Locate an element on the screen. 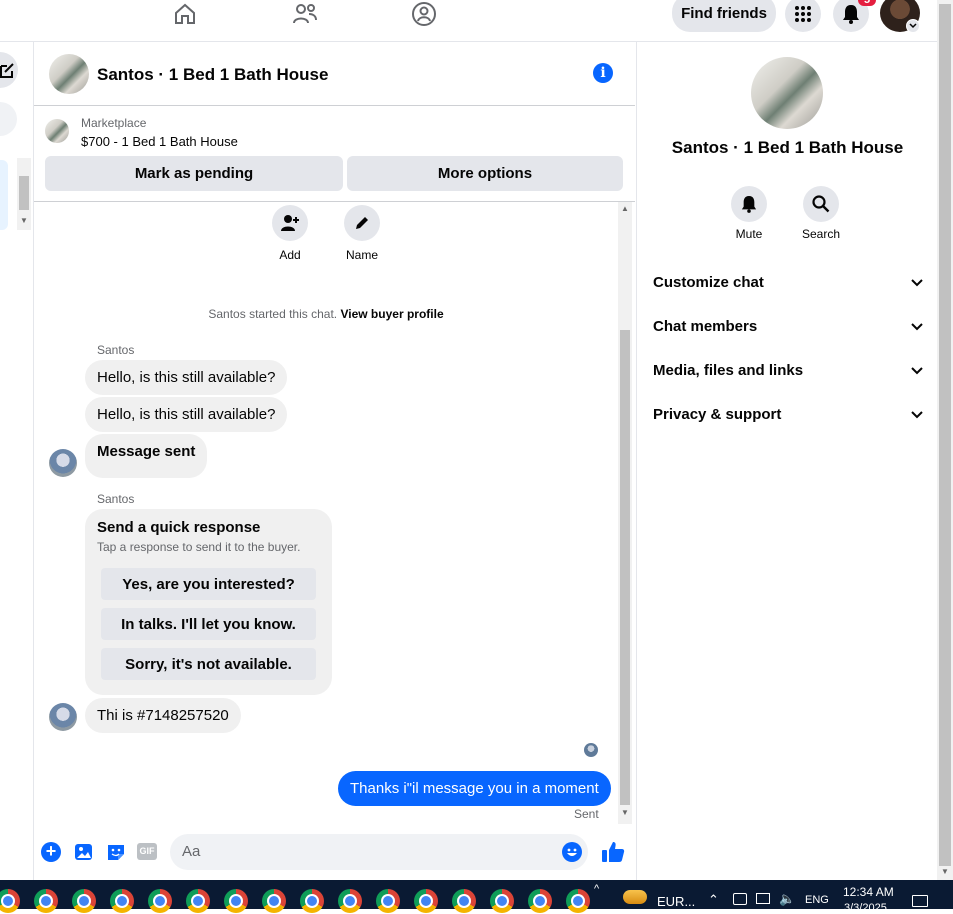 This screenshot has height=914, width=953. composer-bar: + GIF Aa is located at coordinates (334, 852).